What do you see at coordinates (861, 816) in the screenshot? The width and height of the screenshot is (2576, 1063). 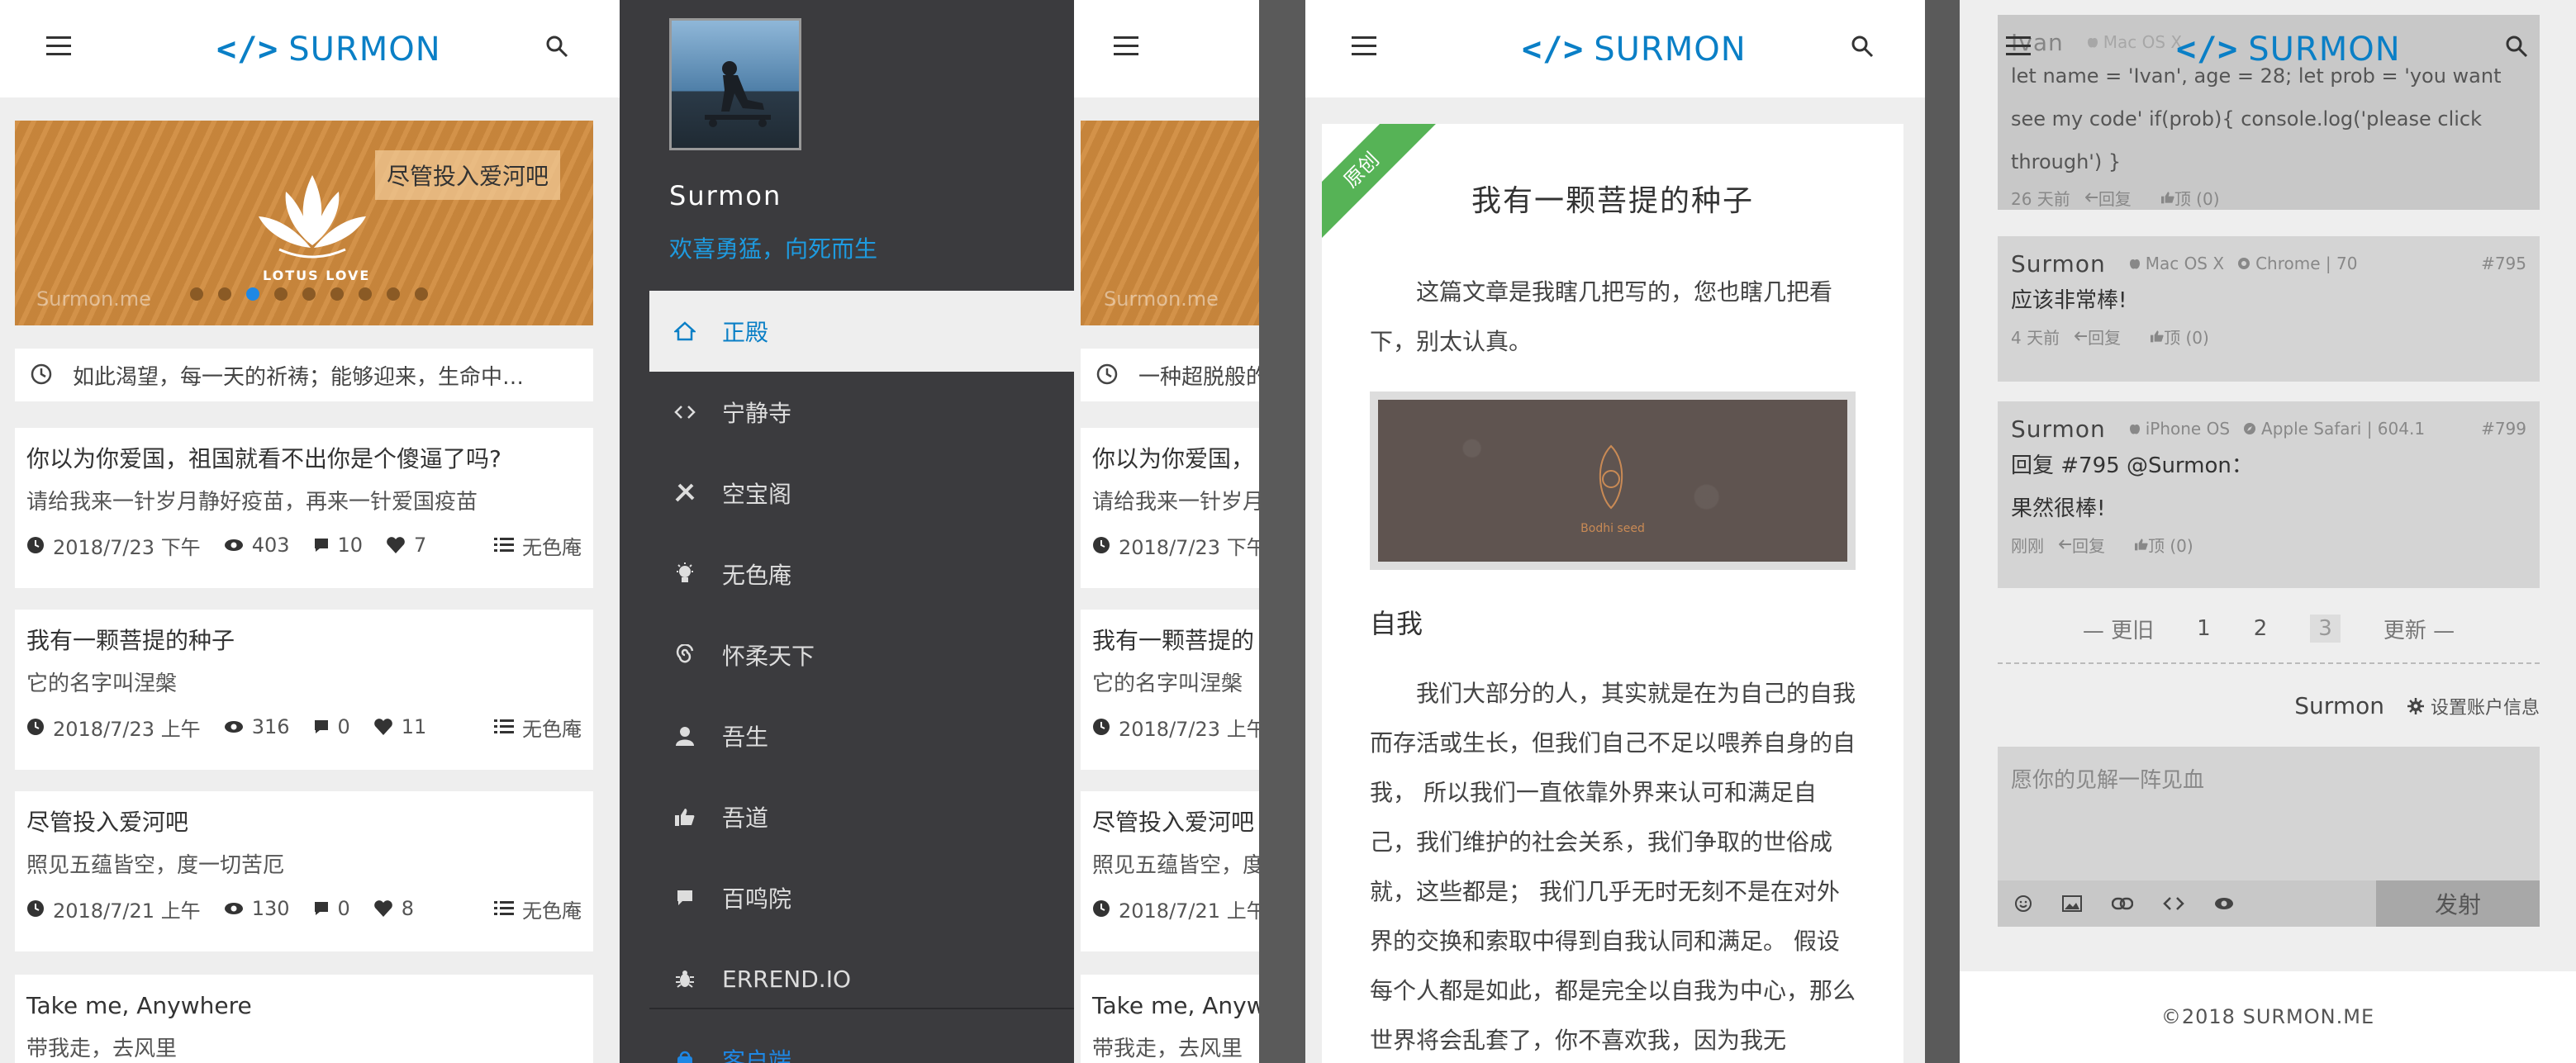 I see `nav-item-way: 吾道` at bounding box center [861, 816].